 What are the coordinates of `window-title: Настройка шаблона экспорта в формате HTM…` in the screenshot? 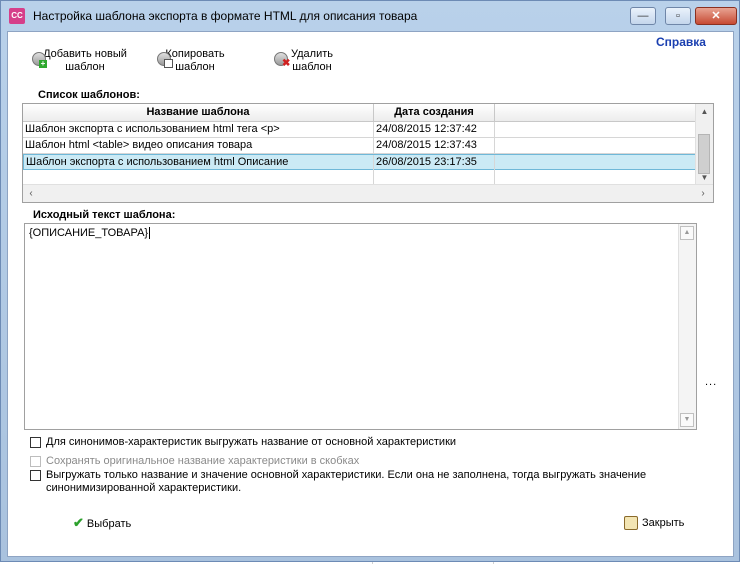 It's located at (225, 16).